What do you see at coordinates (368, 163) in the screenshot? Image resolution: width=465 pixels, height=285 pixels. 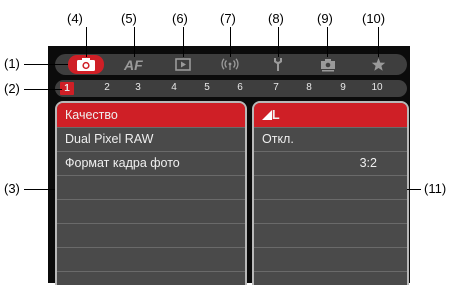 I see `setting-value: 3:2` at bounding box center [368, 163].